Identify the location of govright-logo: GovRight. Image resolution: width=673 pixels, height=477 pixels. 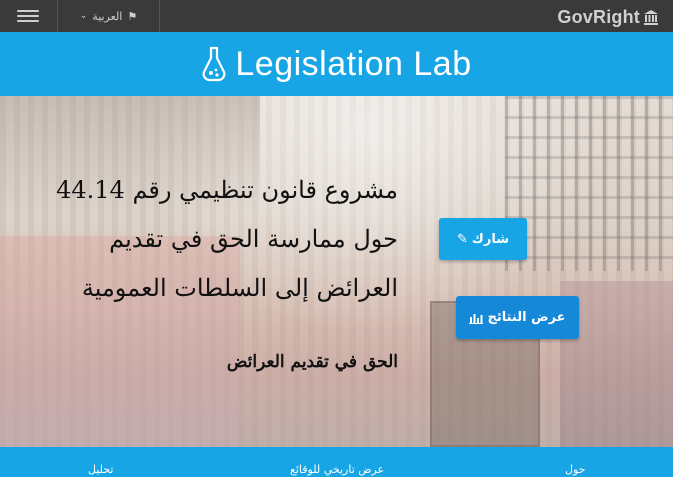
(608, 17).